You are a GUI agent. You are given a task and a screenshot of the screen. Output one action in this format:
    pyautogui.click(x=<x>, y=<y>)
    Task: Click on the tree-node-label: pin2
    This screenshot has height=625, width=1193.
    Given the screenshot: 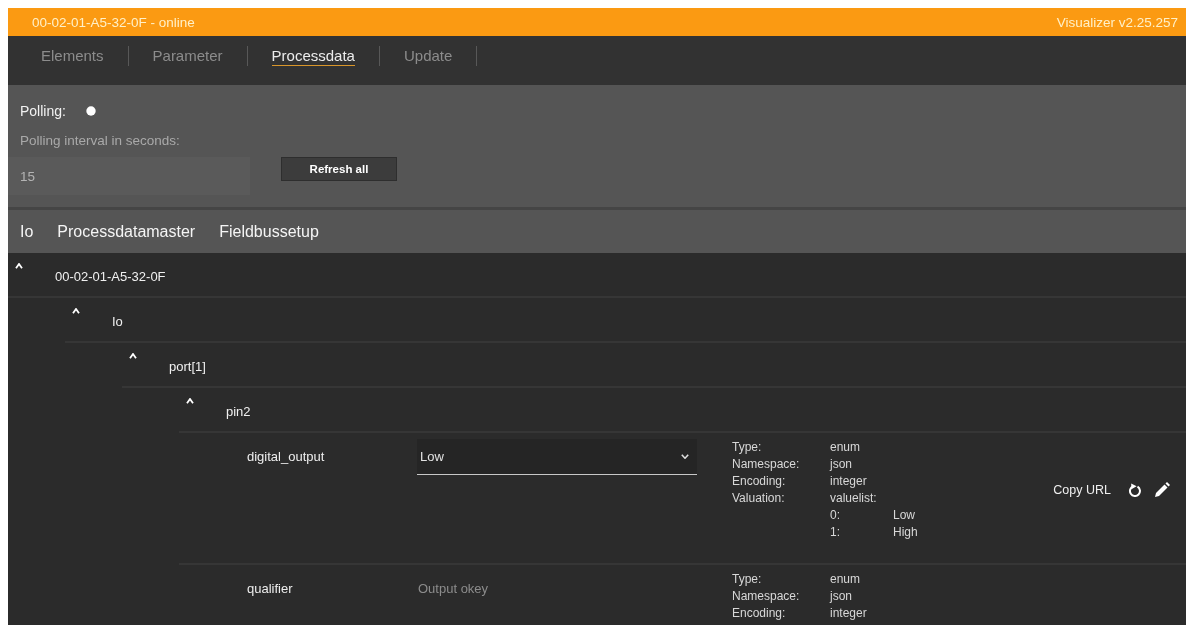 What is the action you would take?
    pyautogui.click(x=238, y=412)
    